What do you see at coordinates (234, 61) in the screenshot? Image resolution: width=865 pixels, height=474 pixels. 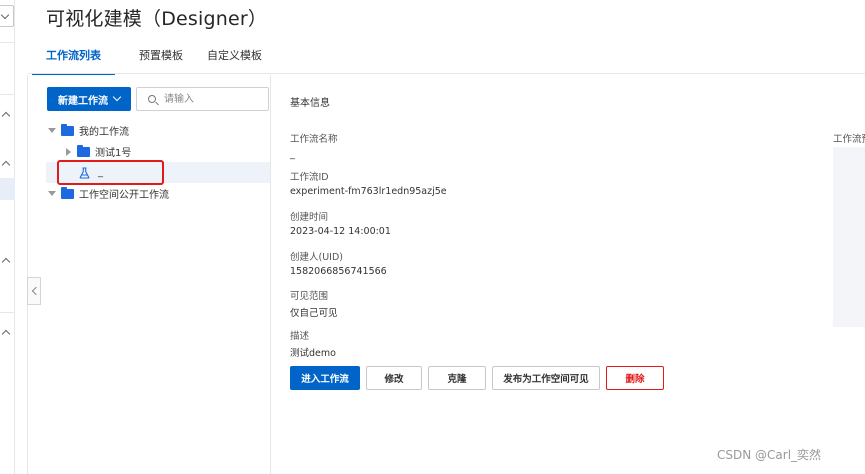 I see `tab-custom-templates: 自定义模板` at bounding box center [234, 61].